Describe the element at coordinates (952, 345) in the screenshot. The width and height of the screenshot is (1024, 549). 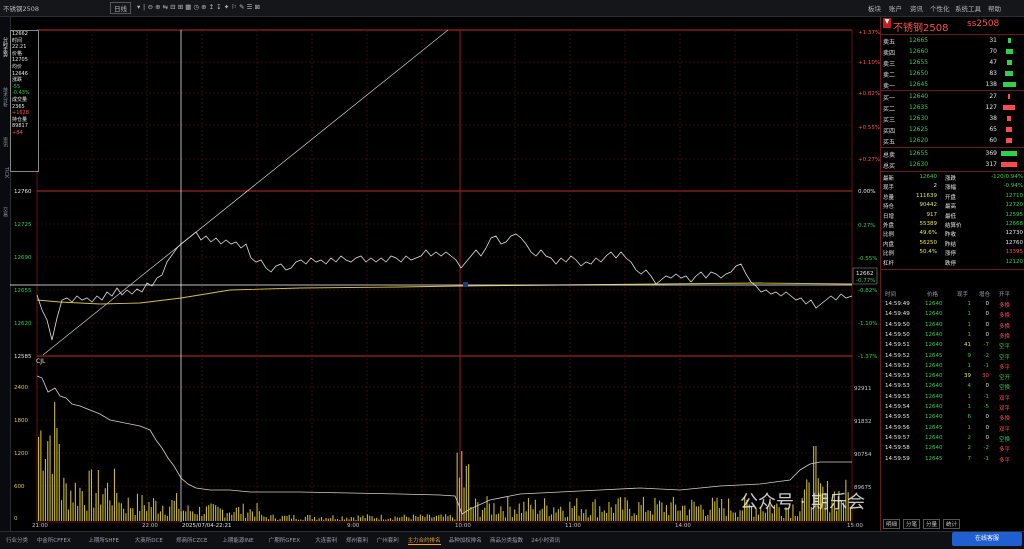
I see `tick-row: 14:59:51 12640 41 -7 空平` at that location.